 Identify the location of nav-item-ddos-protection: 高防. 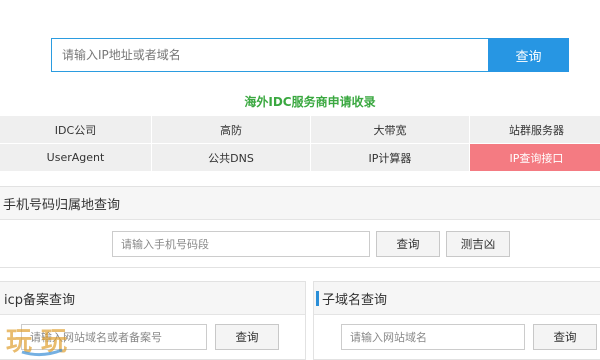
(231, 129).